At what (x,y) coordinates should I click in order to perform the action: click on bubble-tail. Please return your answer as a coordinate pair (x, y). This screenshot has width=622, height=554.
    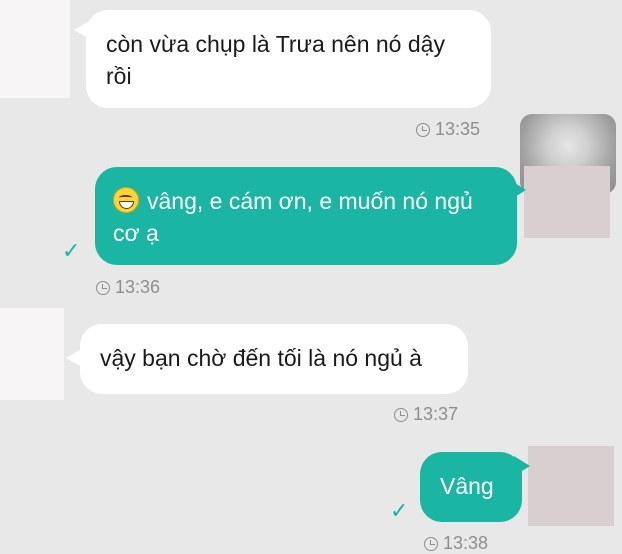
    Looking at the image, I should click on (73, 358).